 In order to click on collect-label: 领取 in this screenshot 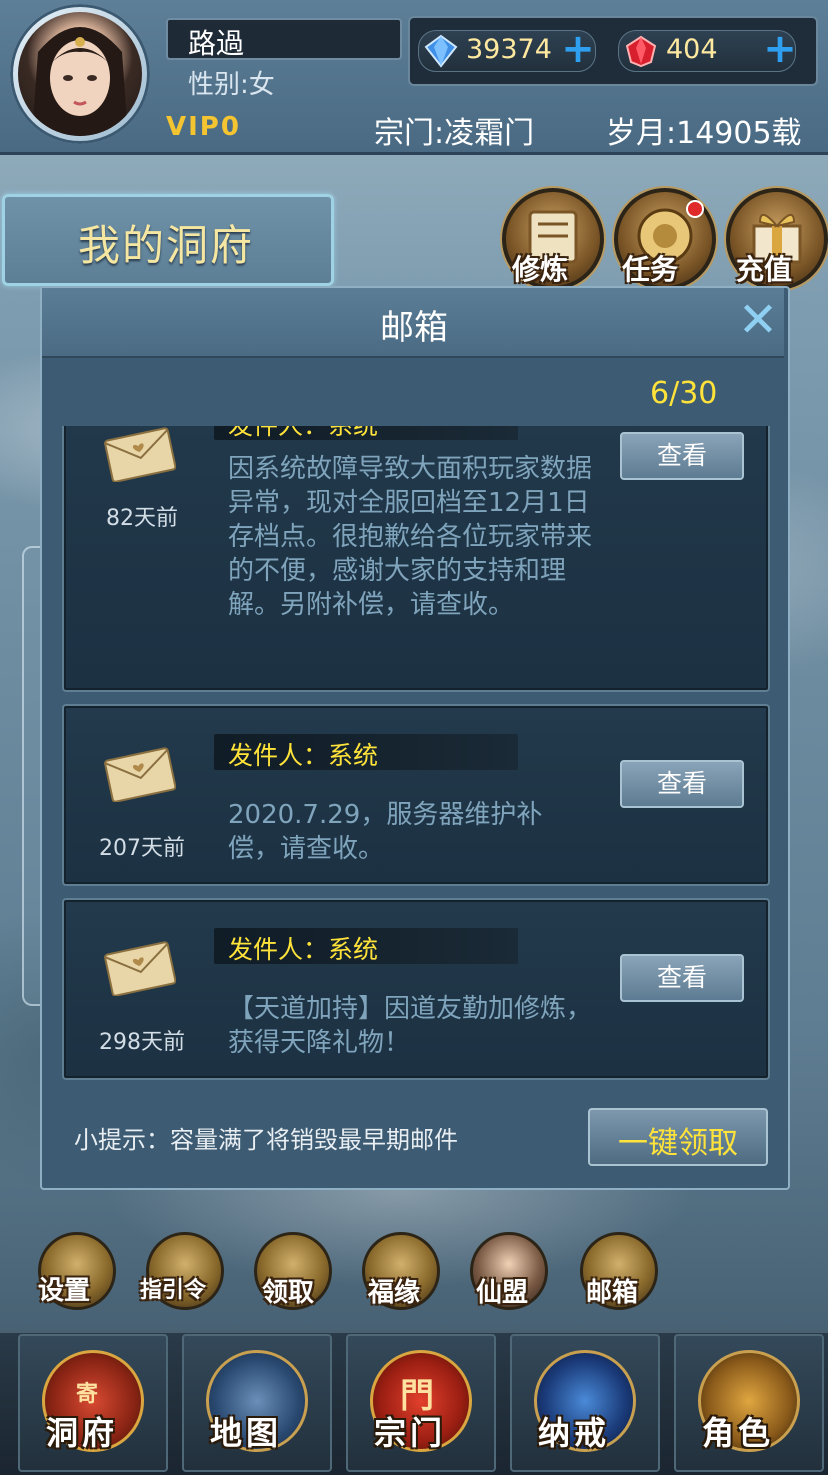, I will do `click(288, 1290)`.